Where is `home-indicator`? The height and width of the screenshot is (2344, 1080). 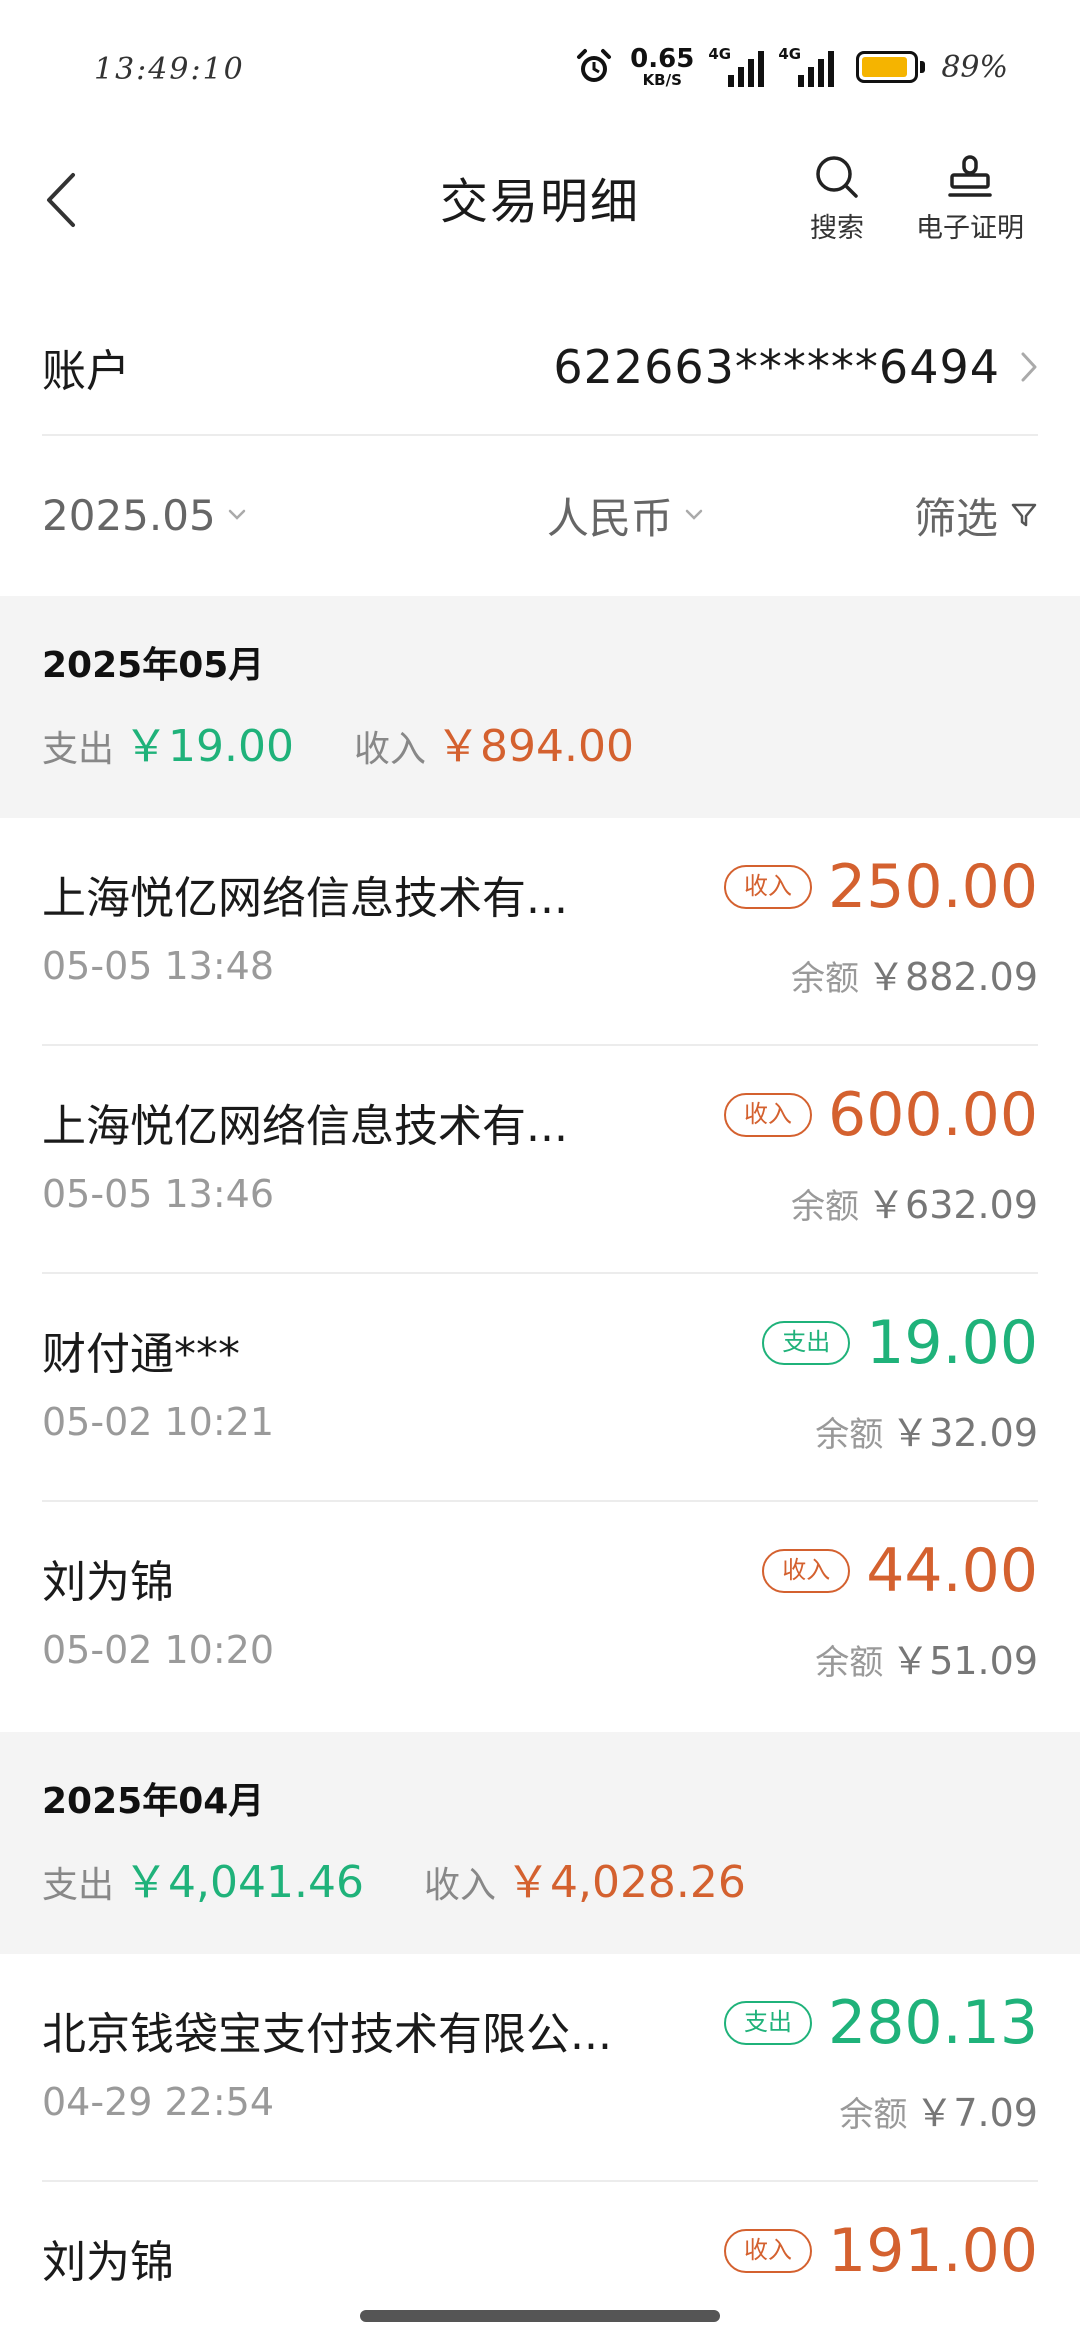 home-indicator is located at coordinates (540, 2316).